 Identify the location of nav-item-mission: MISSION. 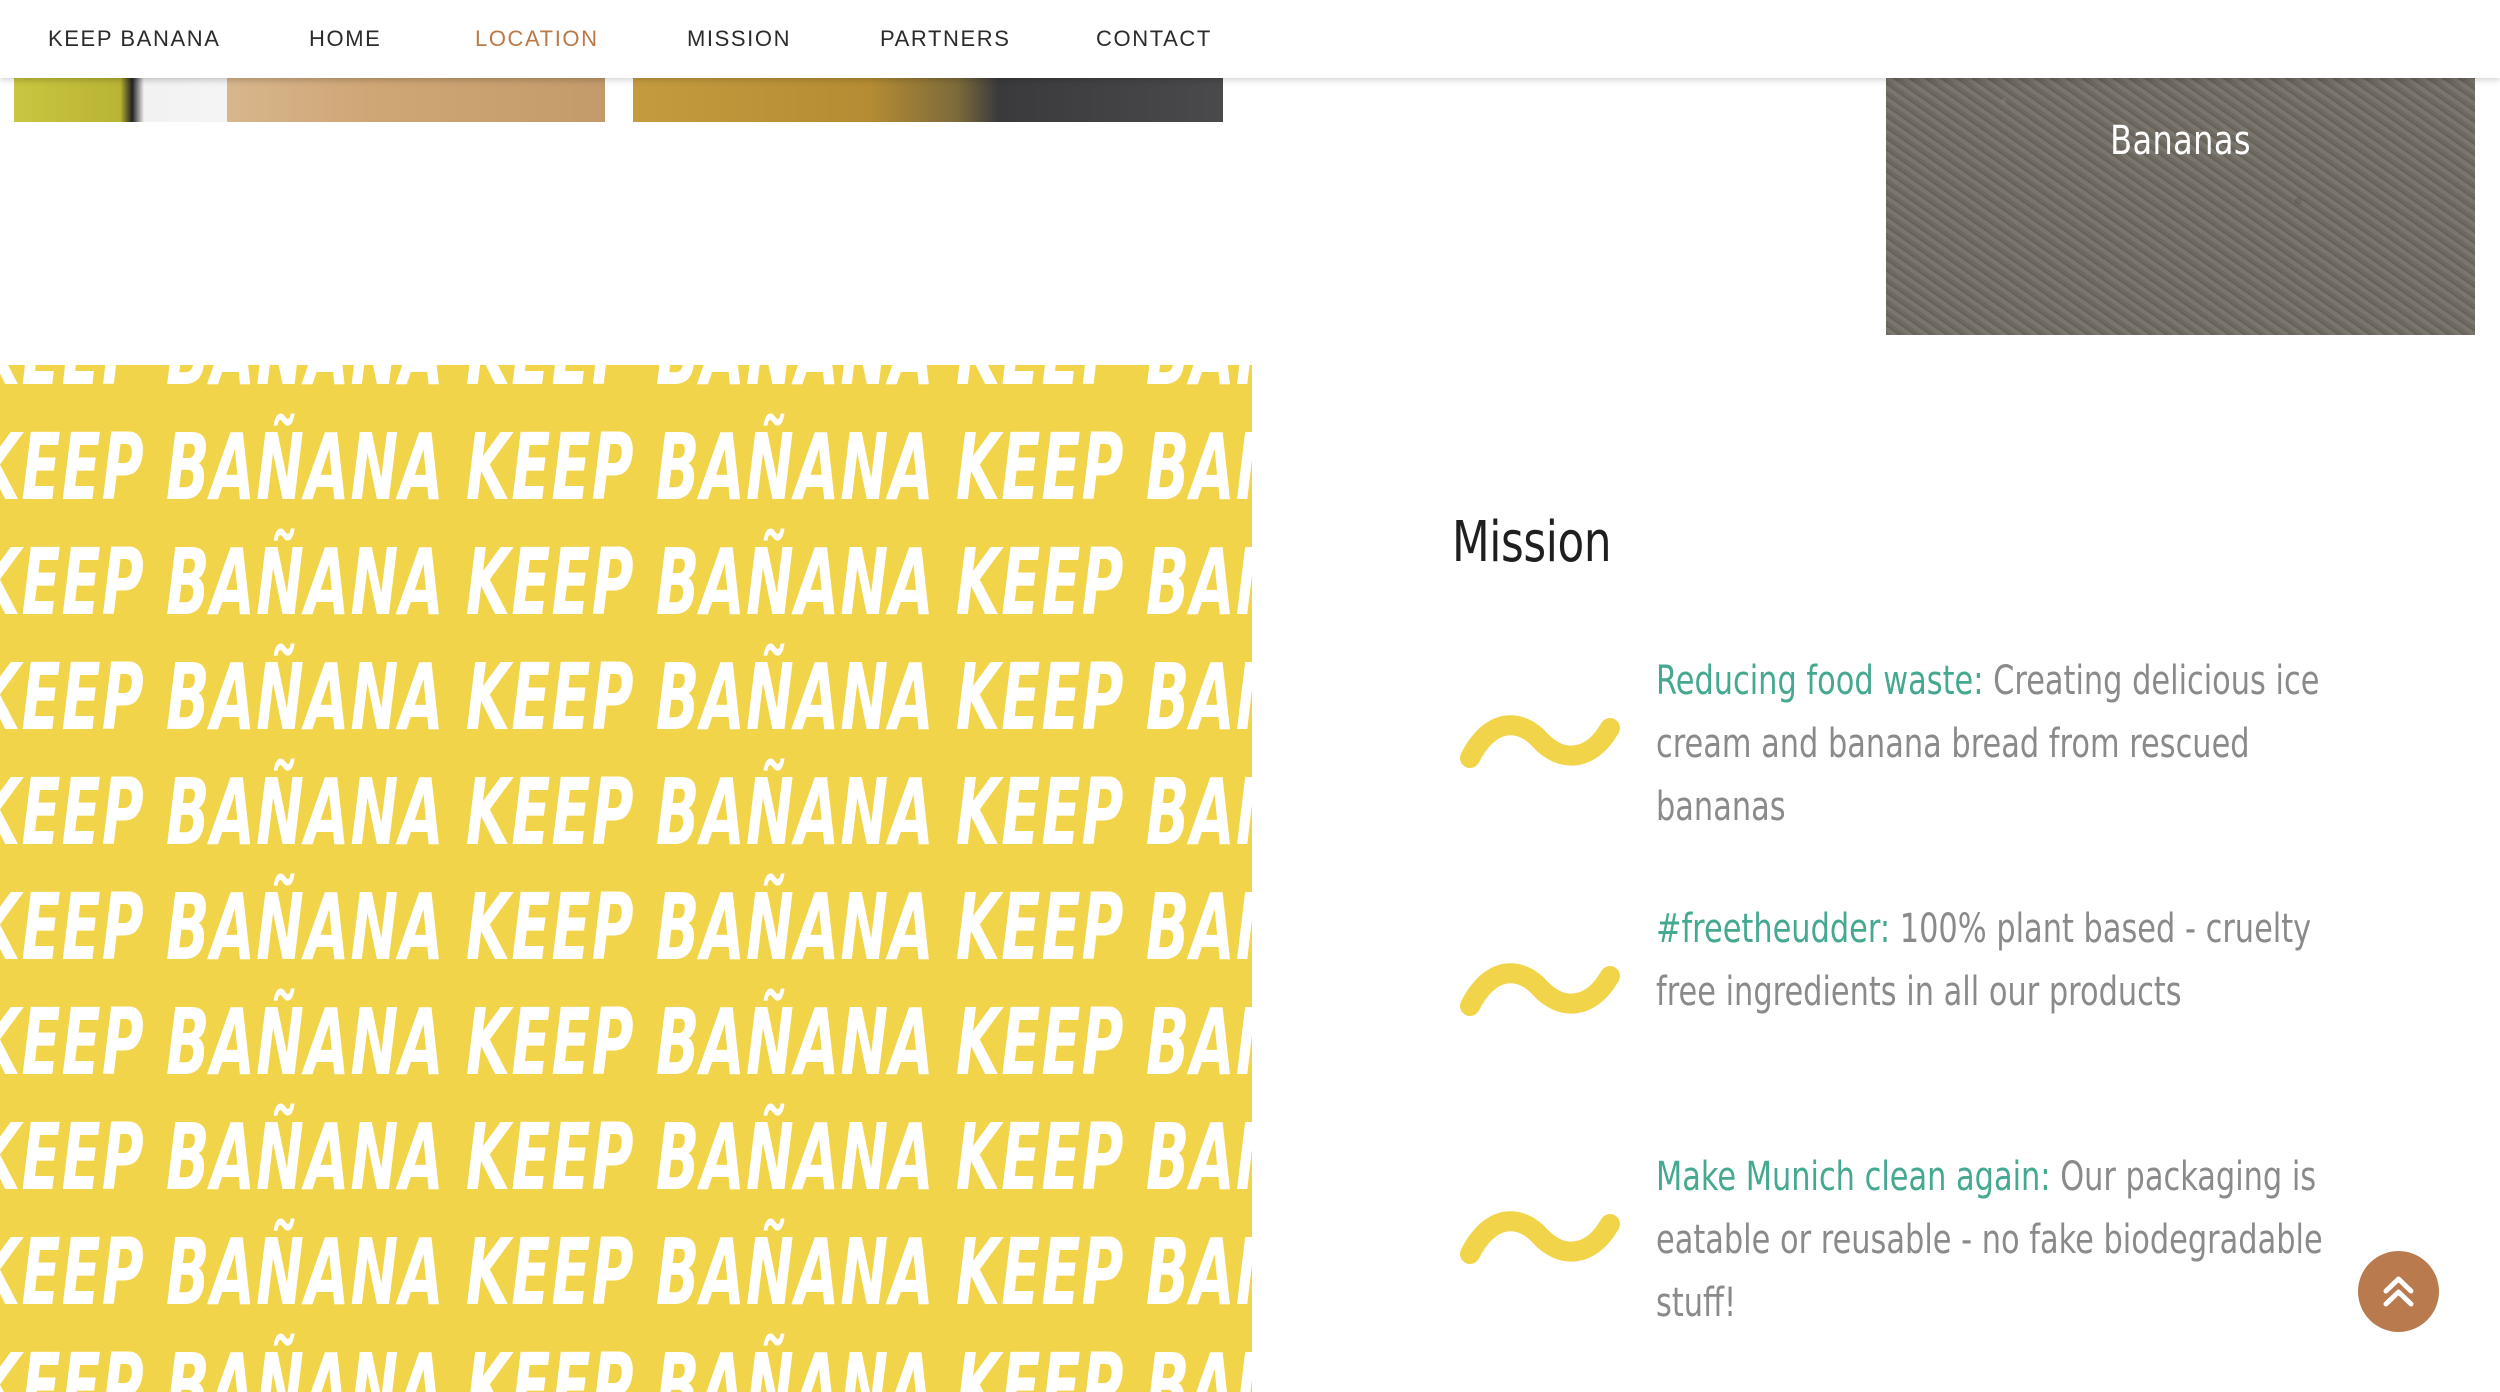
(739, 39).